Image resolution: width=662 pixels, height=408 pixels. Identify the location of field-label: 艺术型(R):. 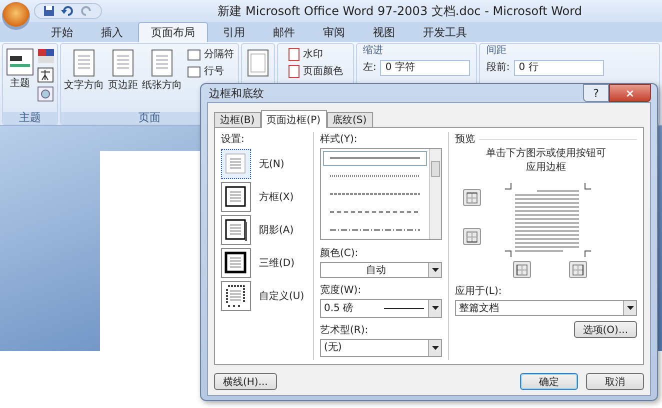
(345, 330).